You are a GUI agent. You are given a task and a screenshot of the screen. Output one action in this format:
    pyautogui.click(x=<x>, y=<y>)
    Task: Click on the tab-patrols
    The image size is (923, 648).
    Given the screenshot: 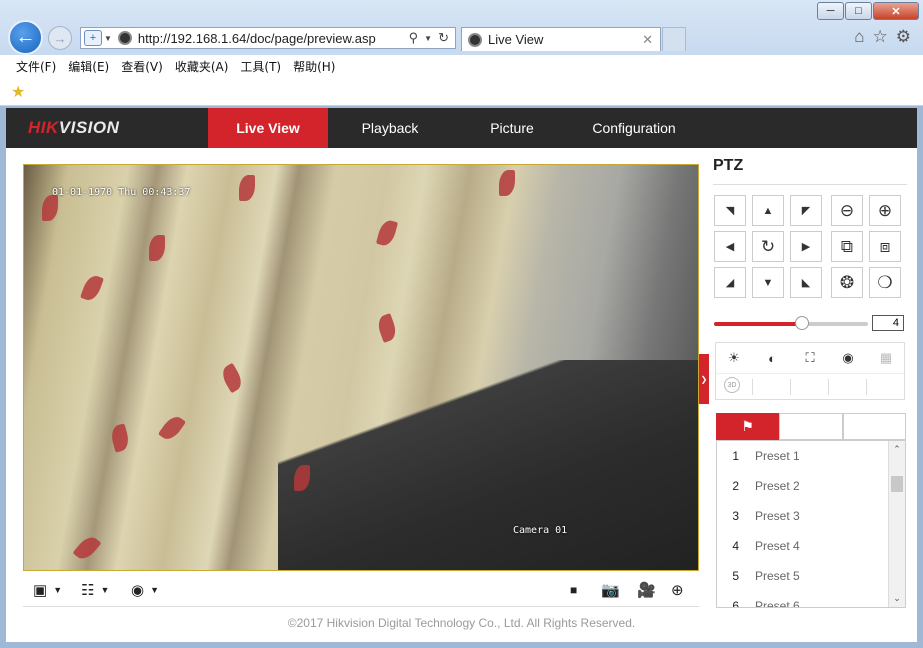 What is the action you would take?
    pyautogui.click(x=811, y=426)
    